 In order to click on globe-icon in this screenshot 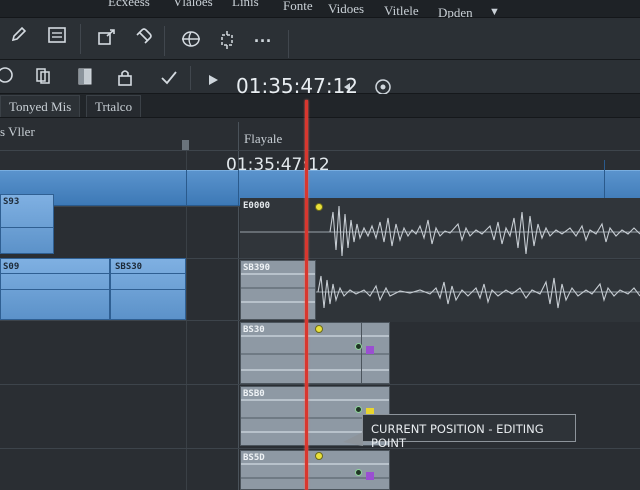, I will do `click(191, 39)`.